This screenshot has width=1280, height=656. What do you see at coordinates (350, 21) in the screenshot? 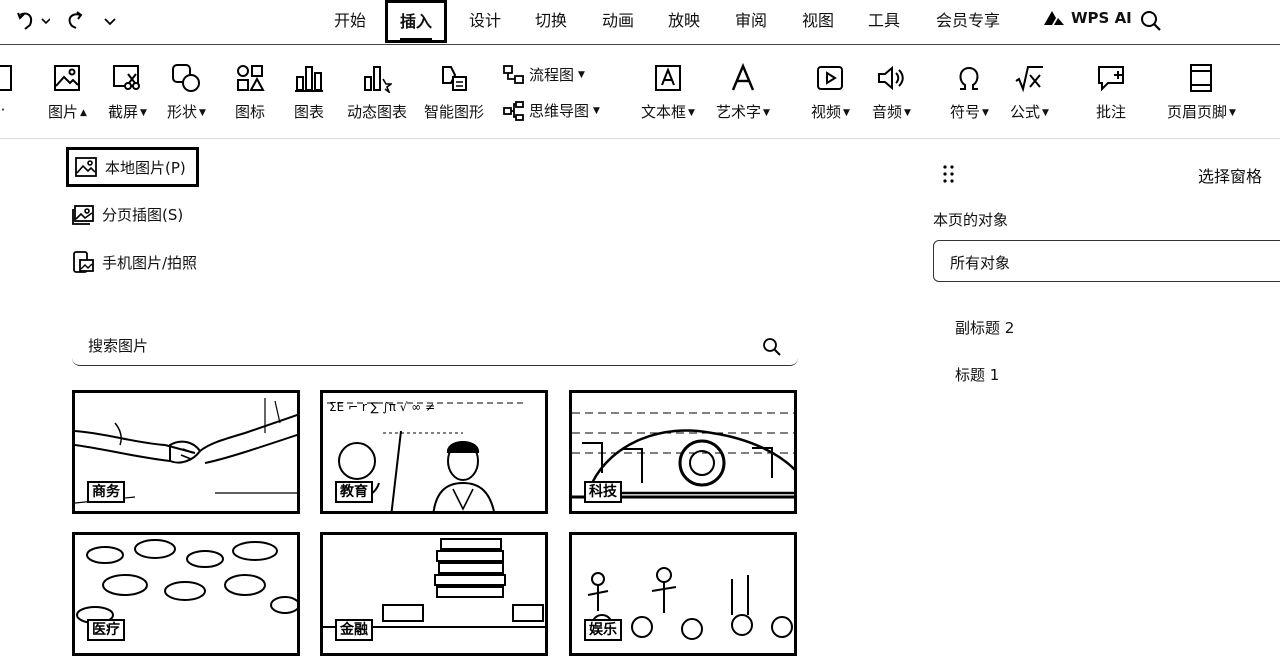
I see `tab-home: 开始` at bounding box center [350, 21].